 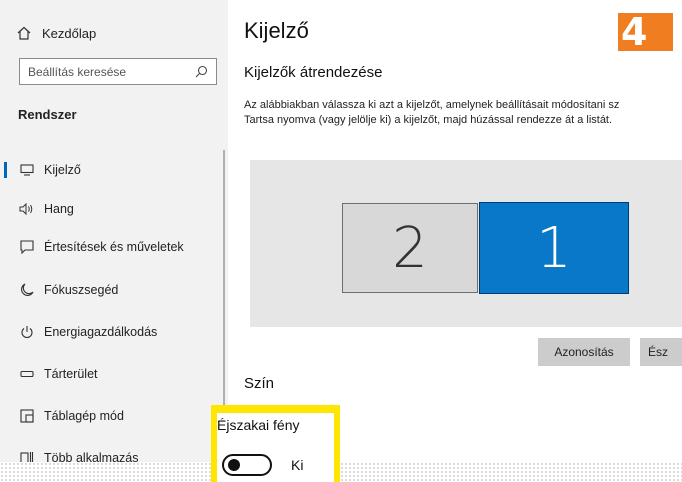 What do you see at coordinates (101, 332) in the screenshot?
I see `sidebar-item-label: Energiagazdálkodás` at bounding box center [101, 332].